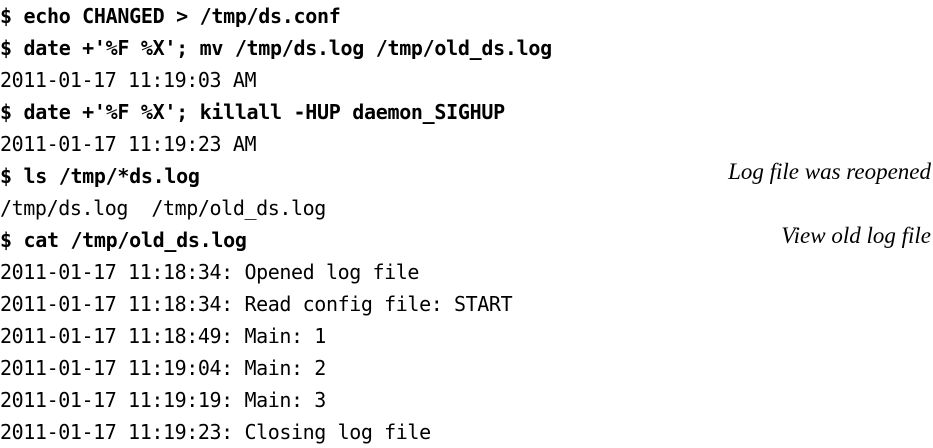  I want to click on output-line: 2011-01-17 11:19:23: Closing log file, so click(215, 432).